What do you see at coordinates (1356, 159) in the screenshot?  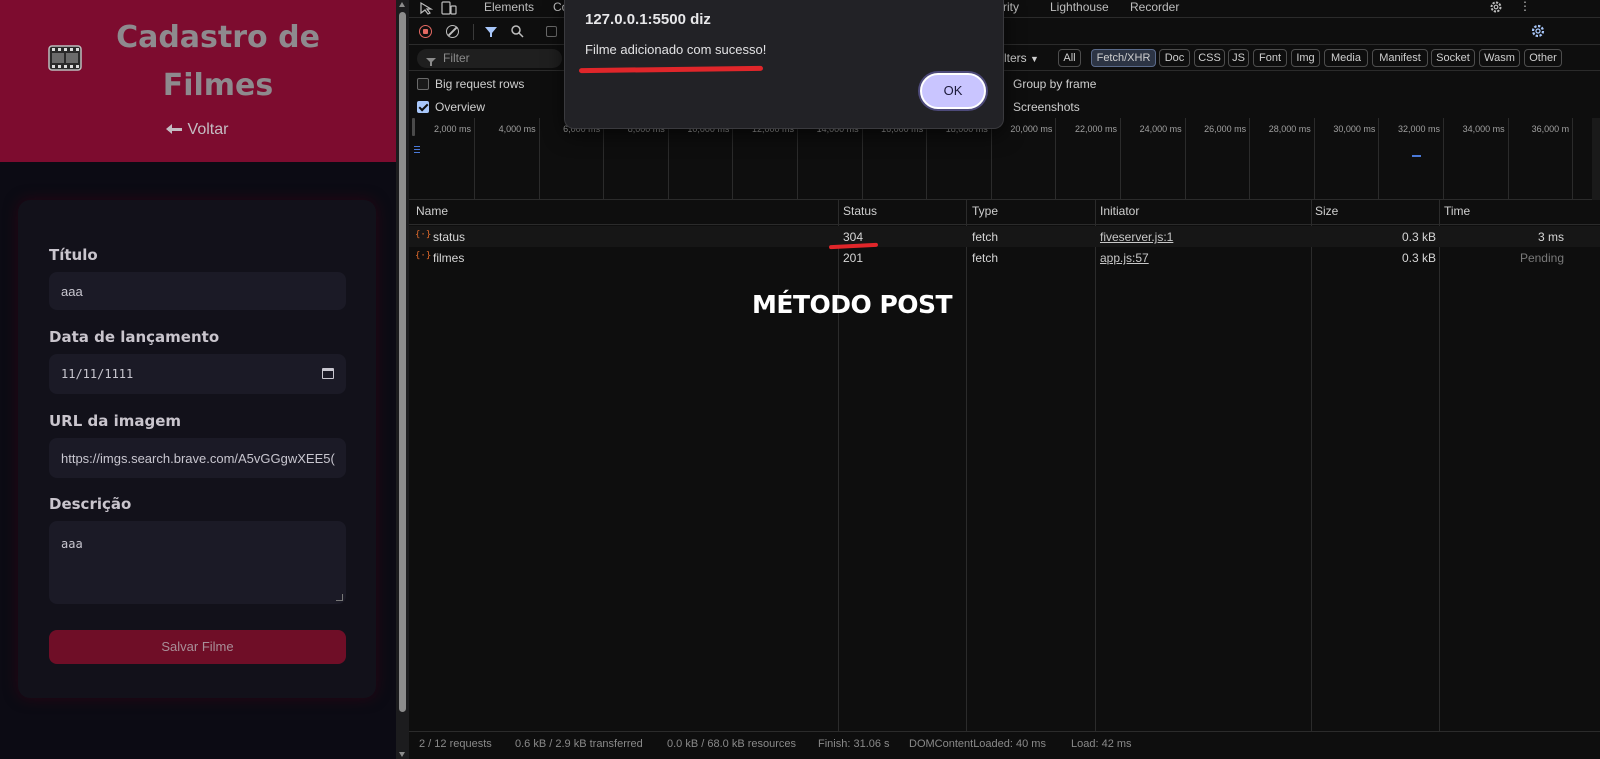 I see `timeline-tick: 30,000 ms` at bounding box center [1356, 159].